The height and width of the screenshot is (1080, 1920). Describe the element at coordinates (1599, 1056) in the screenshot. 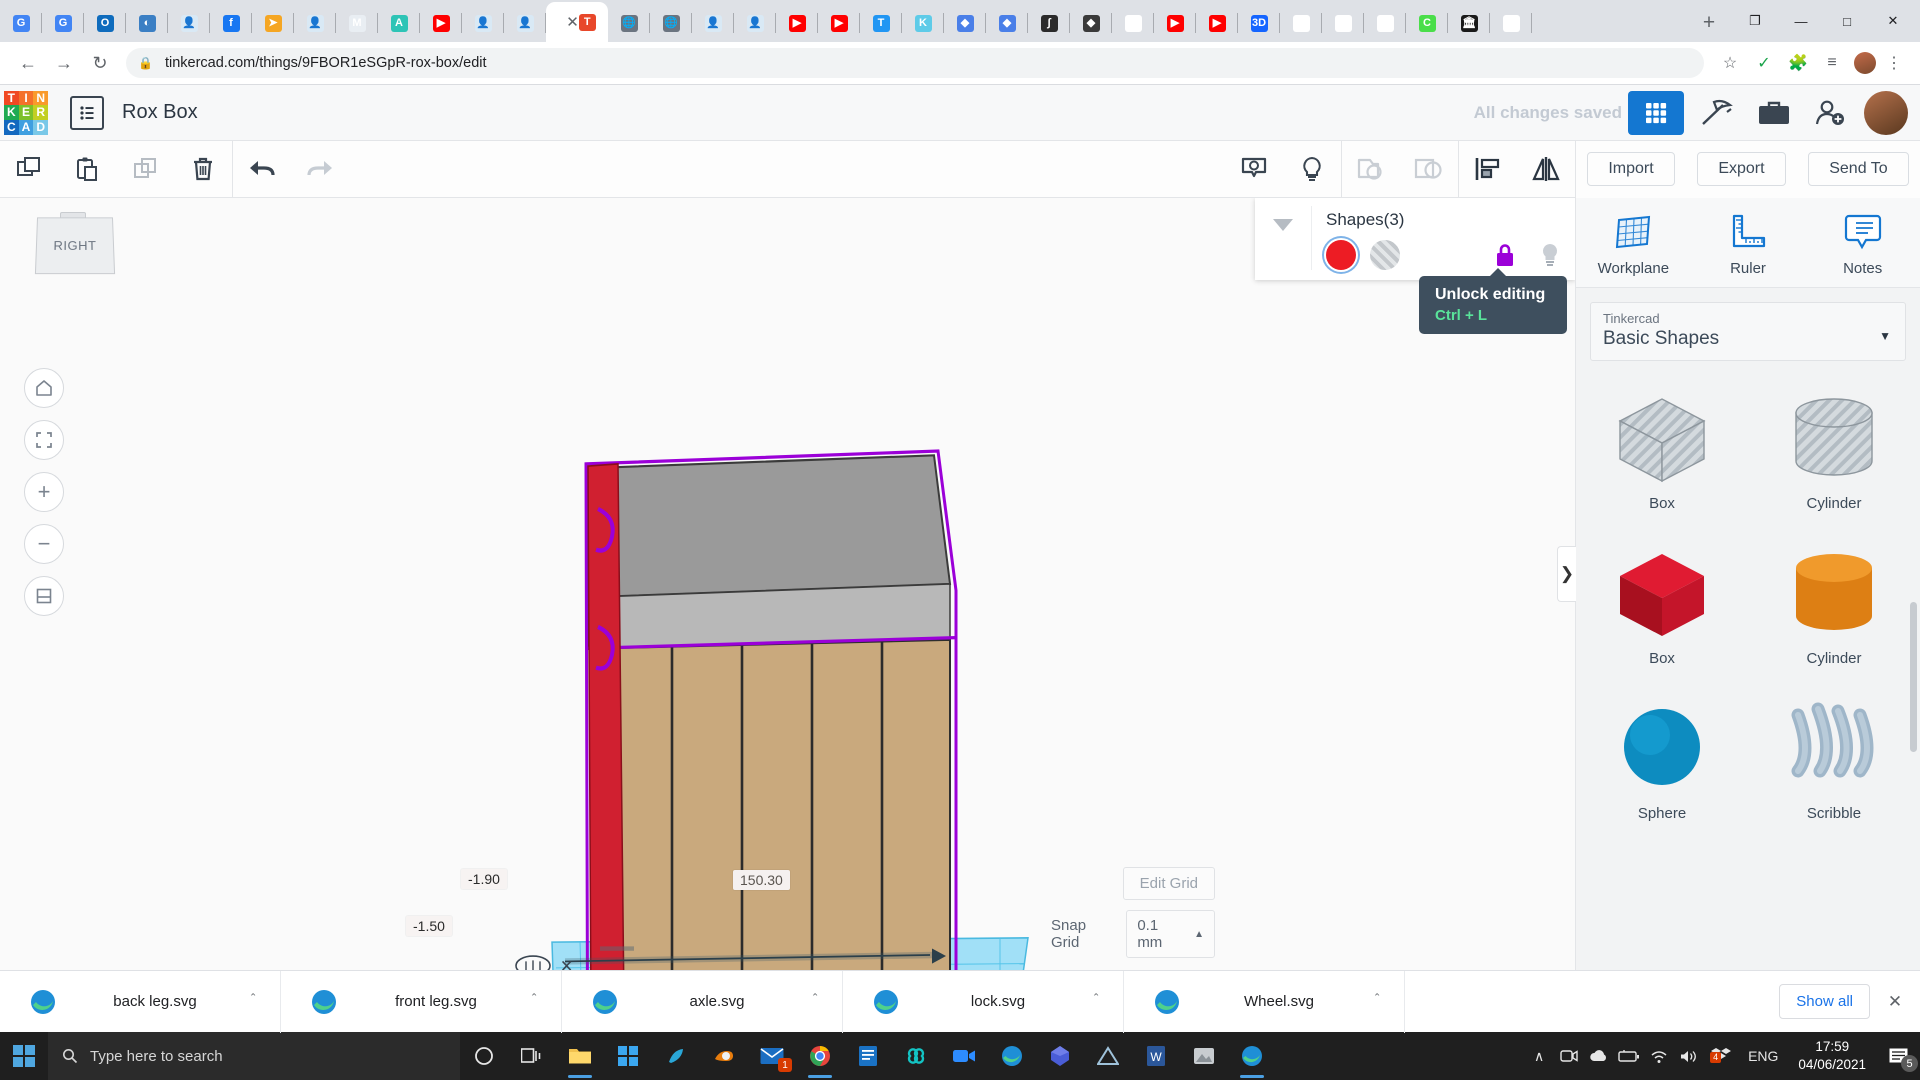

I see `onedrive-icon` at that location.